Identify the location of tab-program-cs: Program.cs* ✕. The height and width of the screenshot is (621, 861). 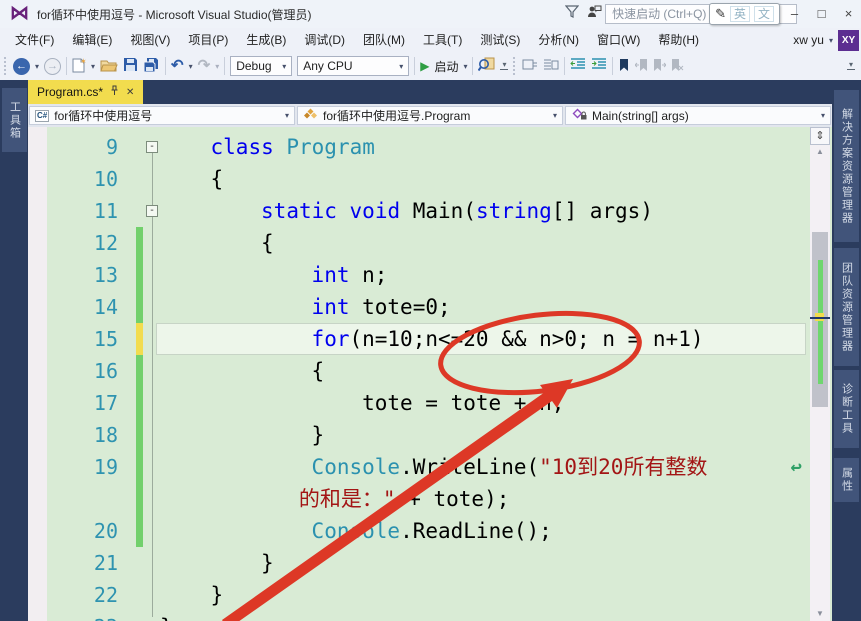
(86, 92).